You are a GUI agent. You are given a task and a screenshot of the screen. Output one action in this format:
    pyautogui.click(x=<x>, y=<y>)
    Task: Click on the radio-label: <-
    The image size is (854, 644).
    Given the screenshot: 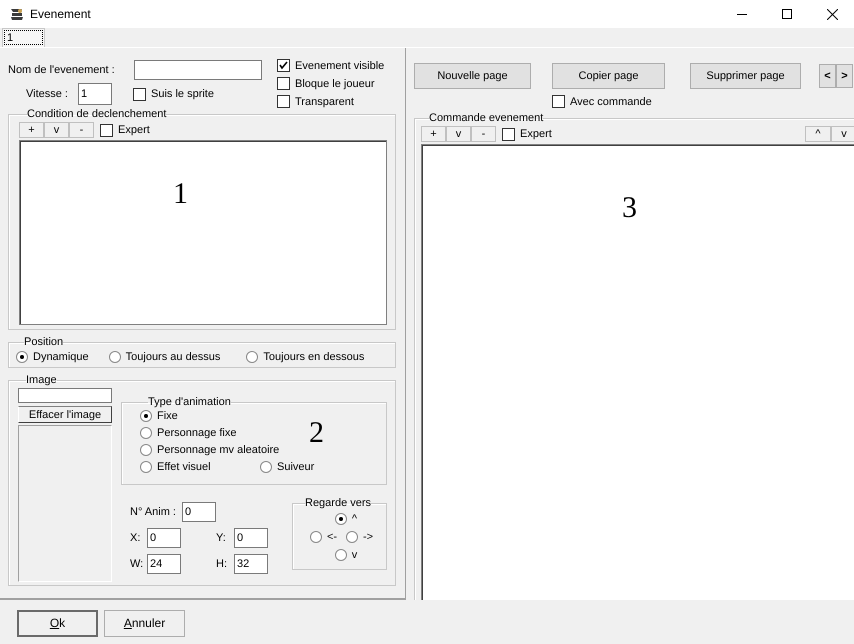 What is the action you would take?
    pyautogui.click(x=332, y=537)
    